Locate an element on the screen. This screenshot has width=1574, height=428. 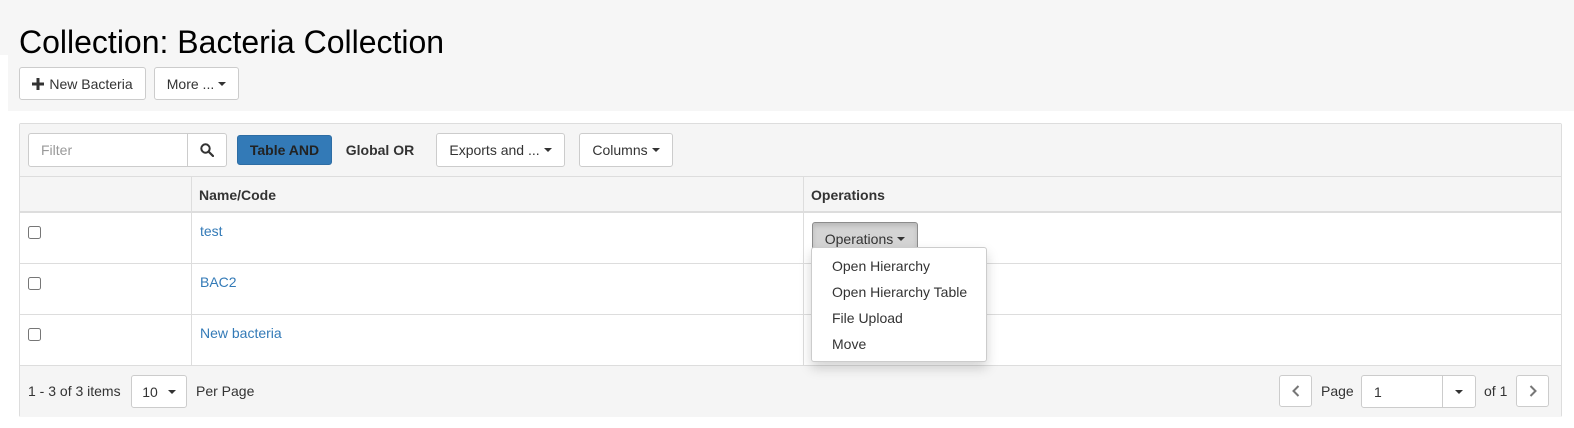
prev-page-button is located at coordinates (1295, 391).